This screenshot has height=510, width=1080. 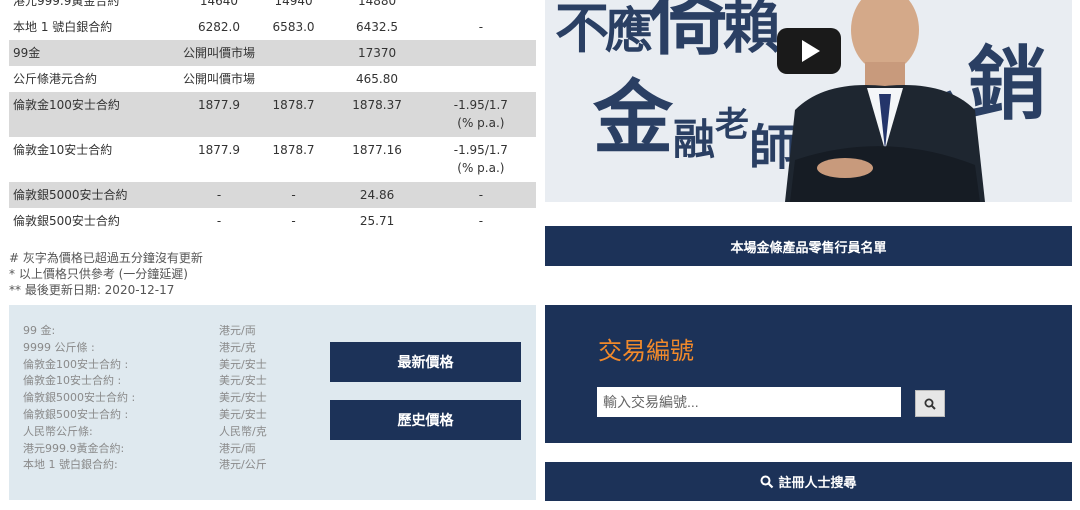 What do you see at coordinates (293, 27) in the screenshot?
I see `ask-price: 6583.0` at bounding box center [293, 27].